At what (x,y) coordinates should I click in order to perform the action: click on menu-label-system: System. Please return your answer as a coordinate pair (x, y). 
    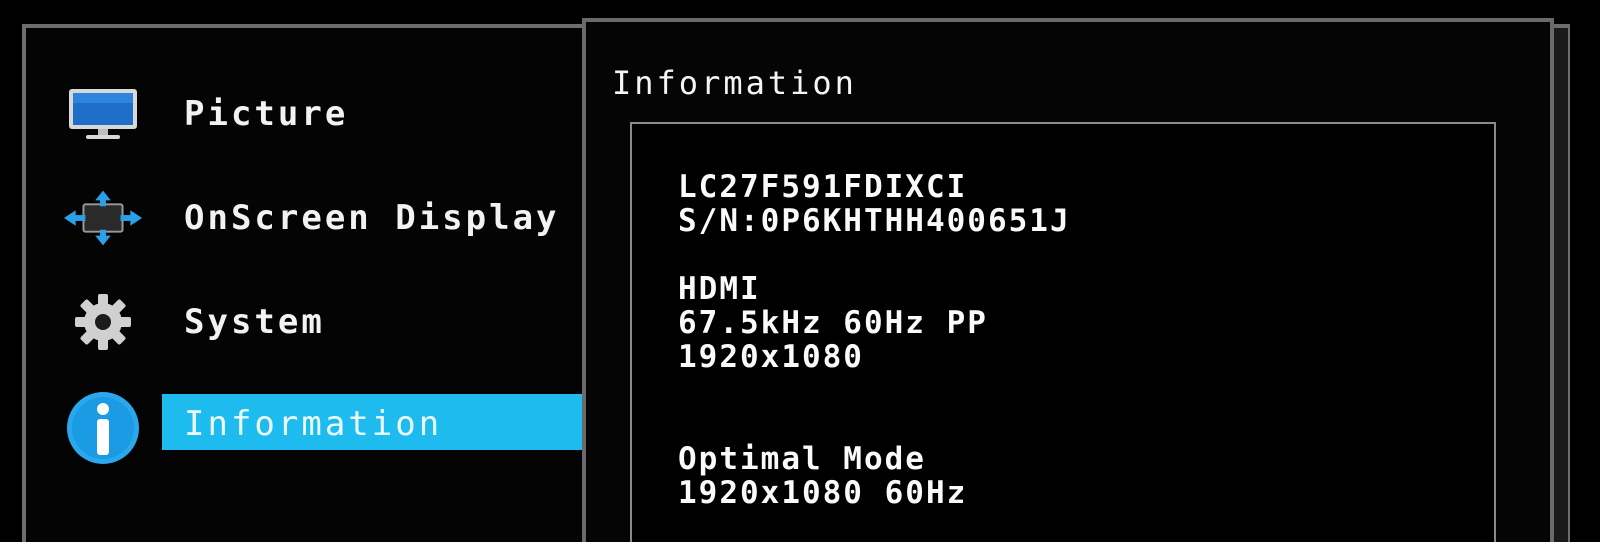
    Looking at the image, I should click on (254, 322).